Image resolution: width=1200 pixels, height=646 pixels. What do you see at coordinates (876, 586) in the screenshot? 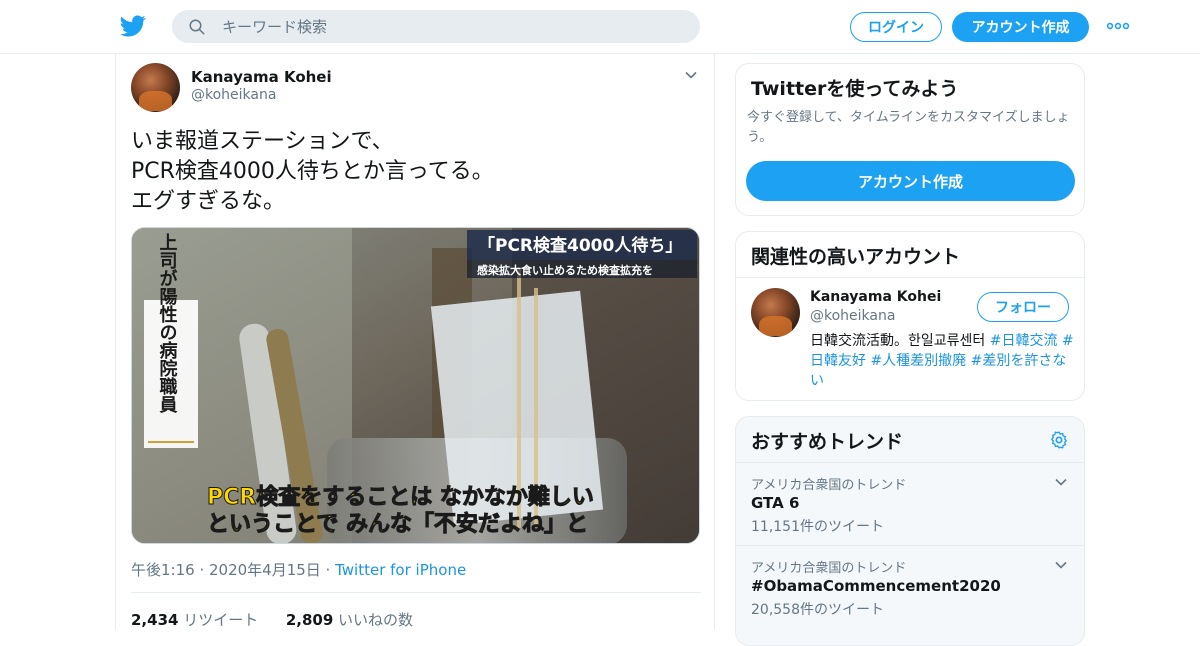
I see `trend-name: #ObamaCommencement2020` at bounding box center [876, 586].